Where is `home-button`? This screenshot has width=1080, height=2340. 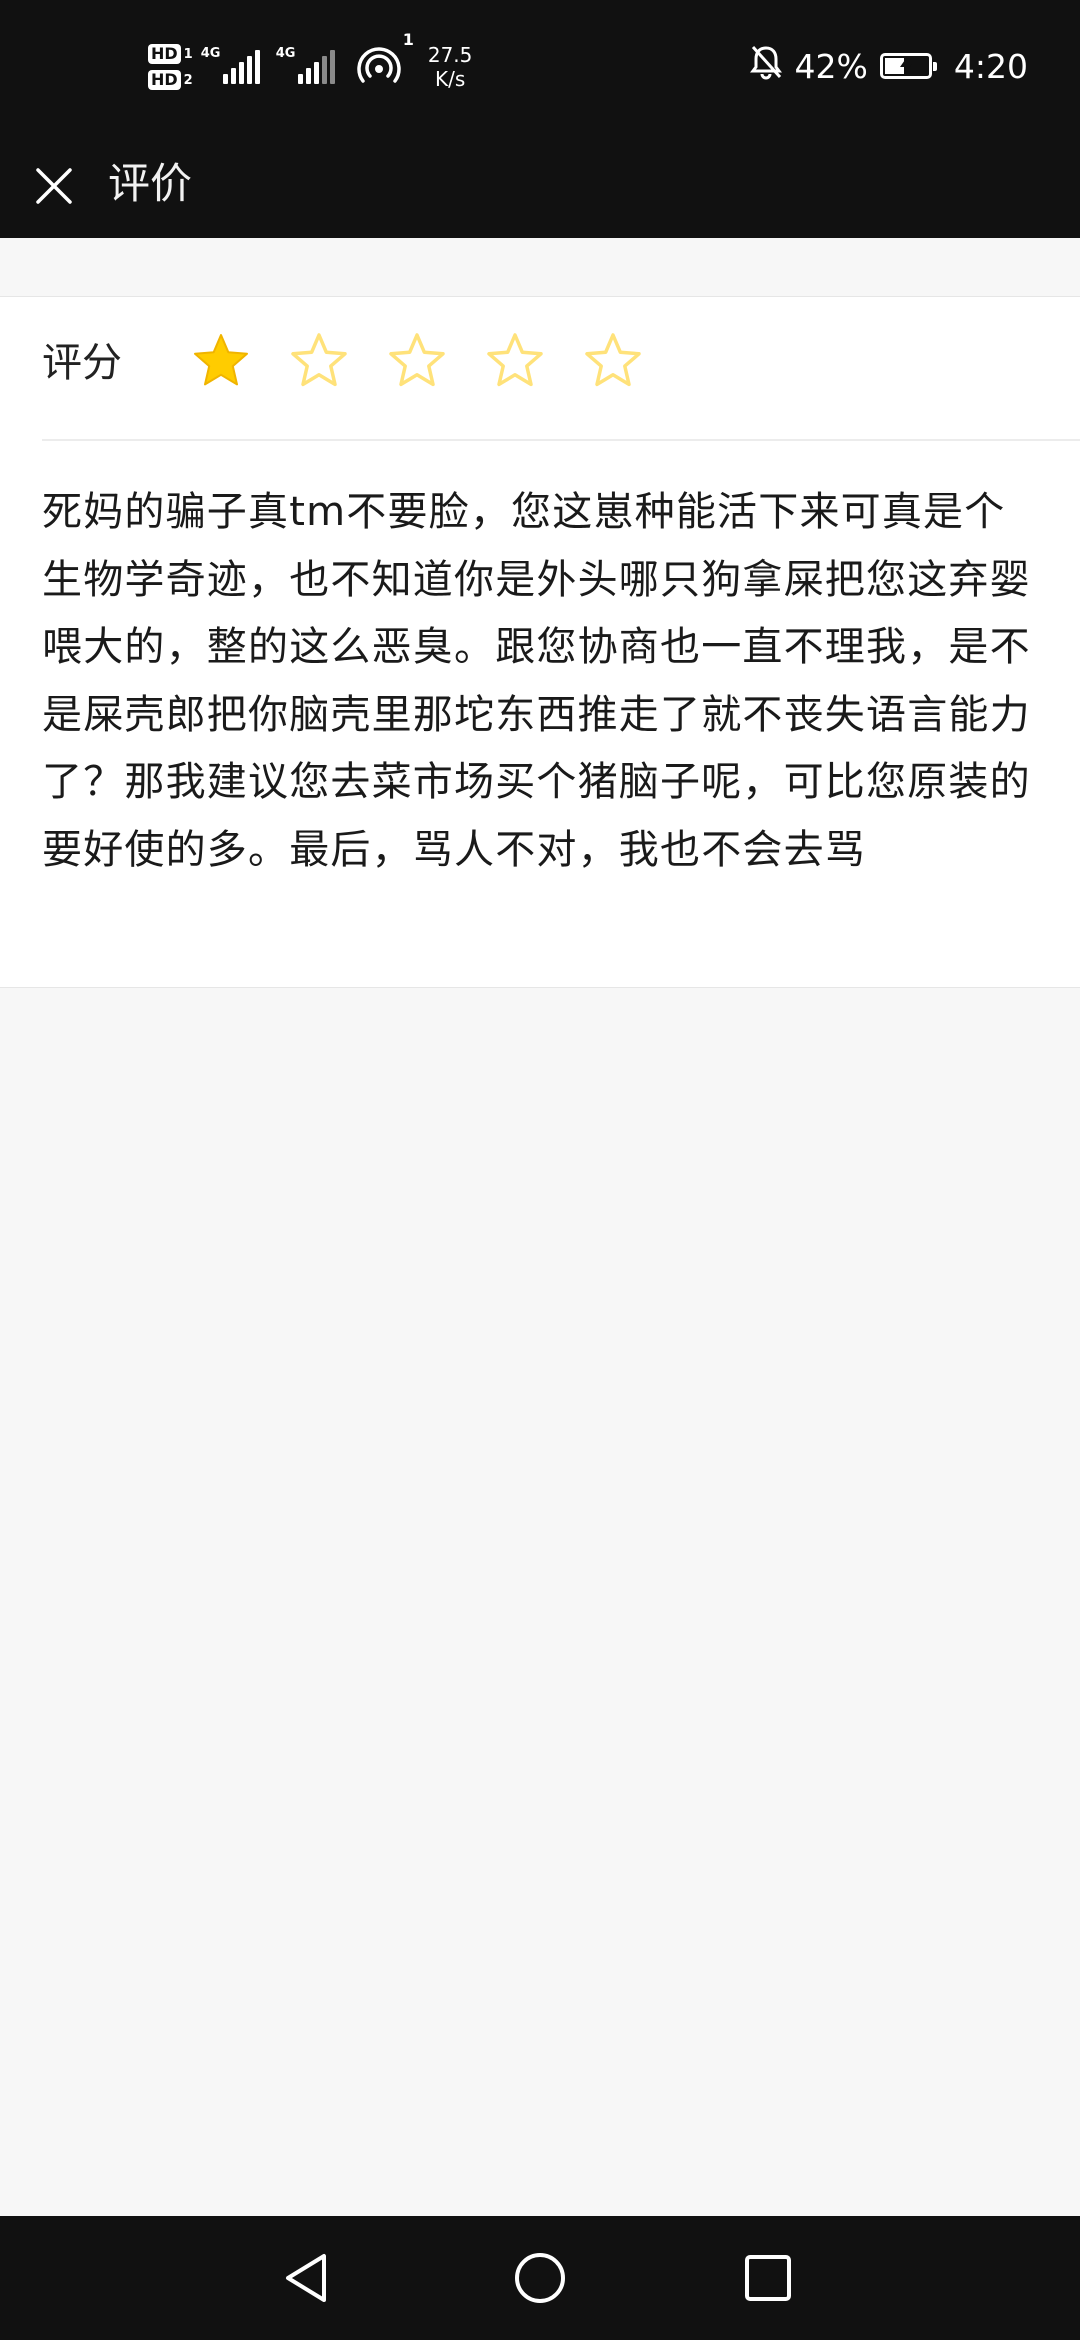 home-button is located at coordinates (540, 2278).